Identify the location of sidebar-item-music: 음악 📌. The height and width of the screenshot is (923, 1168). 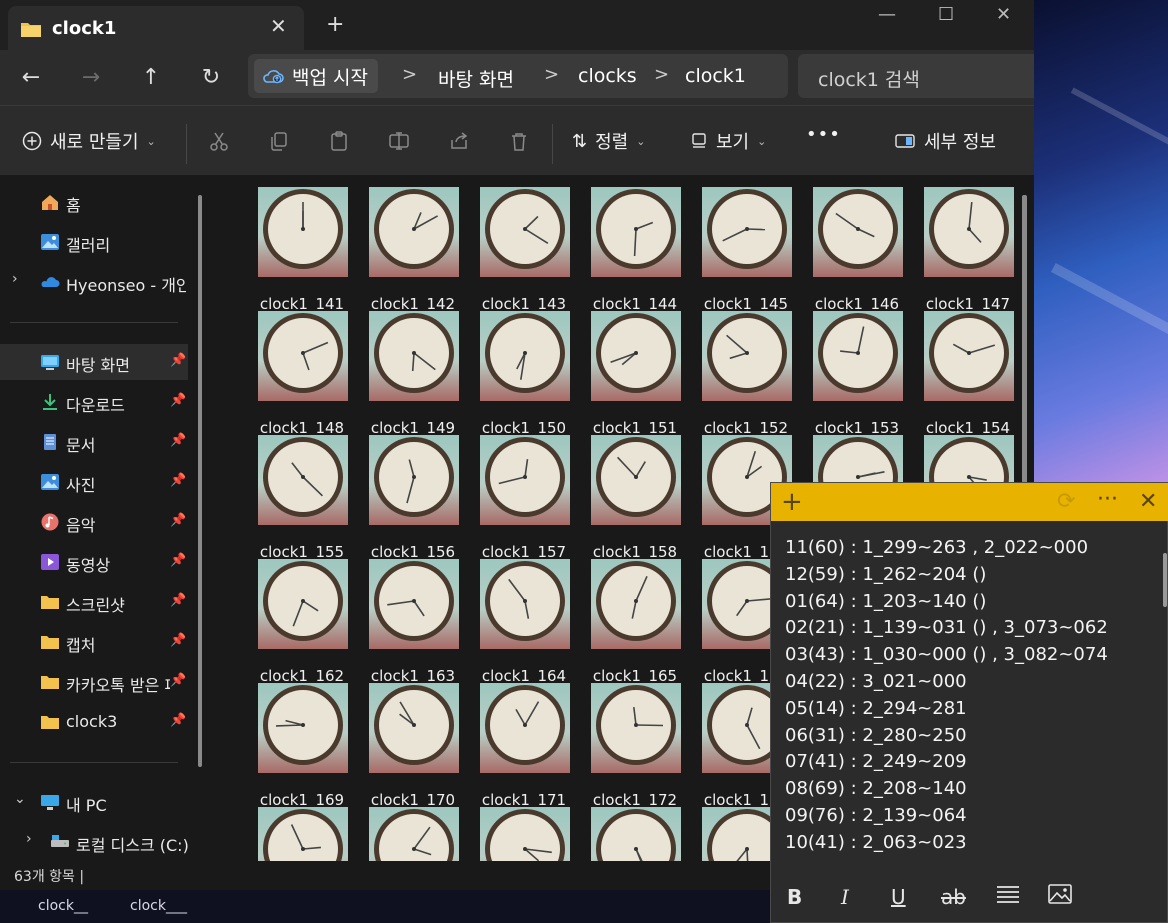
(94, 522).